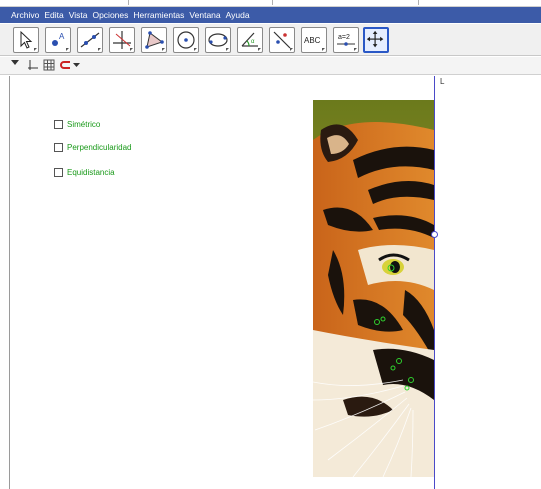  I want to click on angle-tool-button: α, so click(250, 40).